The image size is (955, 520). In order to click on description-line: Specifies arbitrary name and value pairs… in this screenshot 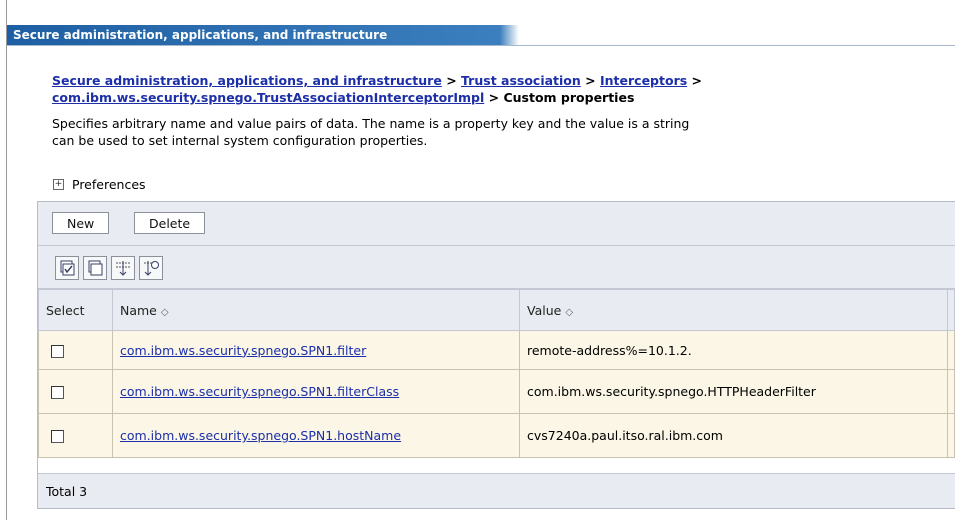, I will do `click(371, 123)`.